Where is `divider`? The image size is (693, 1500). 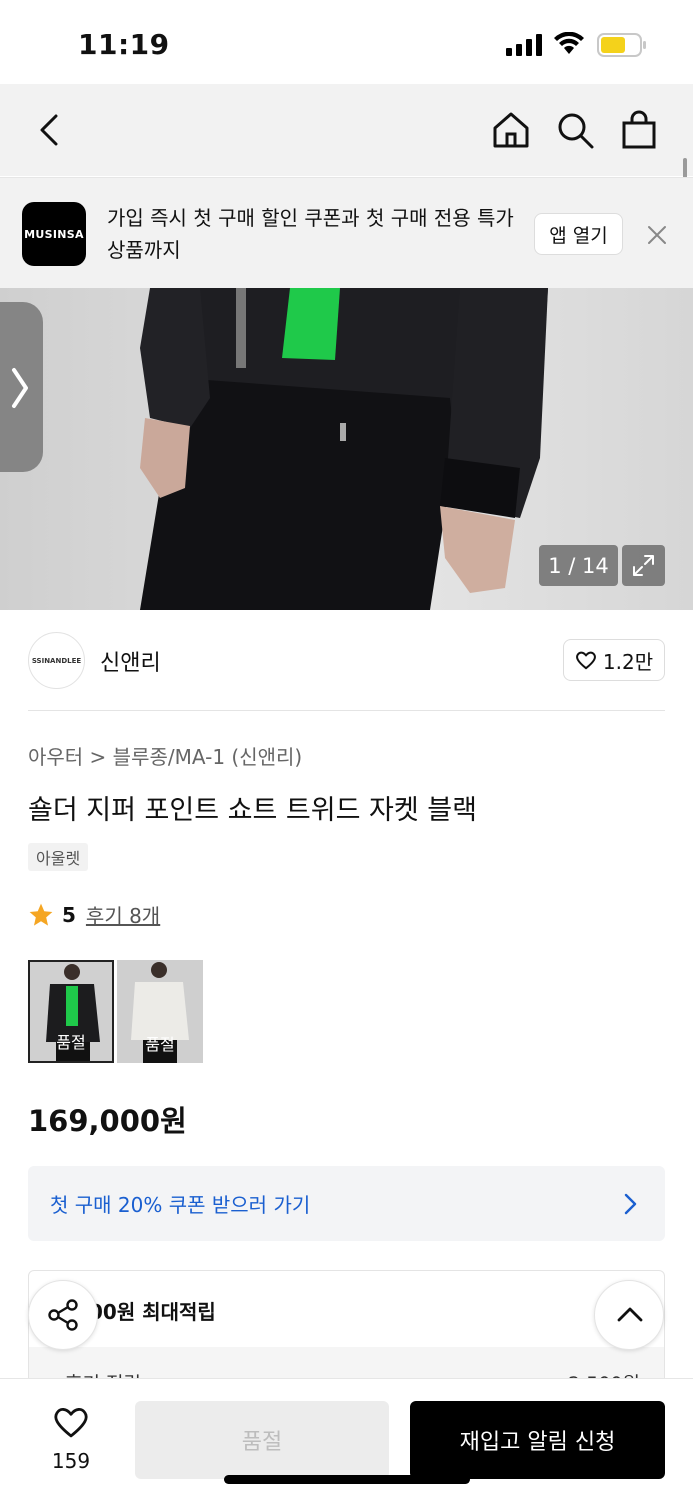 divider is located at coordinates (346, 710).